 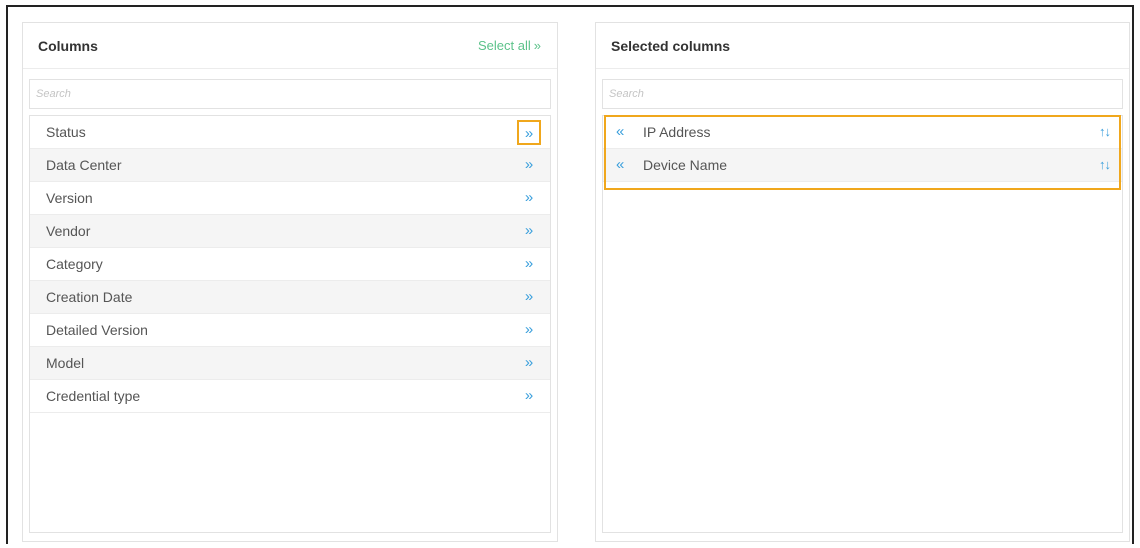 I want to click on column-item-status: Status », so click(x=290, y=132).